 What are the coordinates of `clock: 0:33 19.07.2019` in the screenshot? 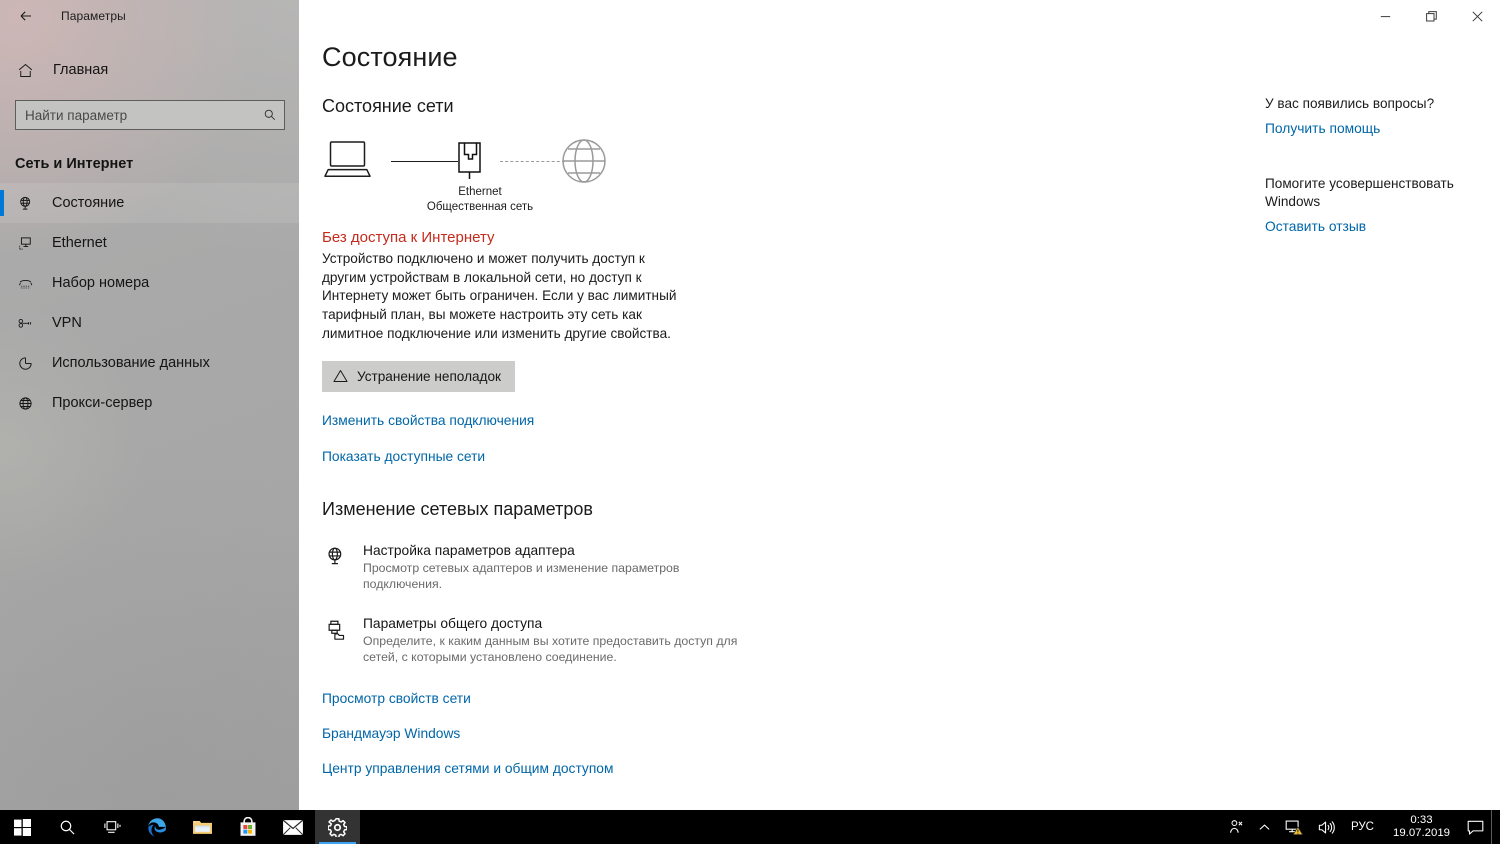 It's located at (1421, 827).